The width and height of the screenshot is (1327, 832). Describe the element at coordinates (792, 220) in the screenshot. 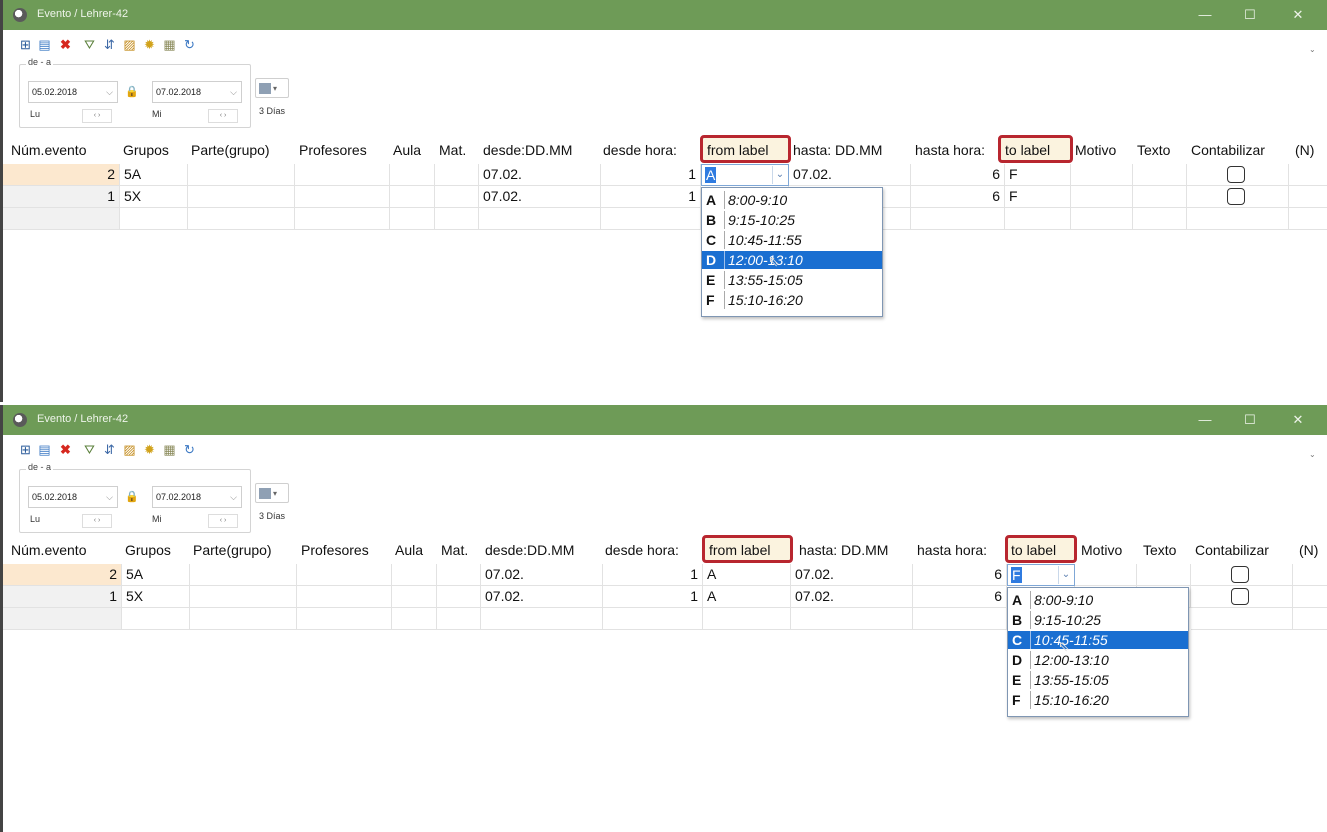

I see `dropdown-option-b: B 9:15-10:25` at that location.